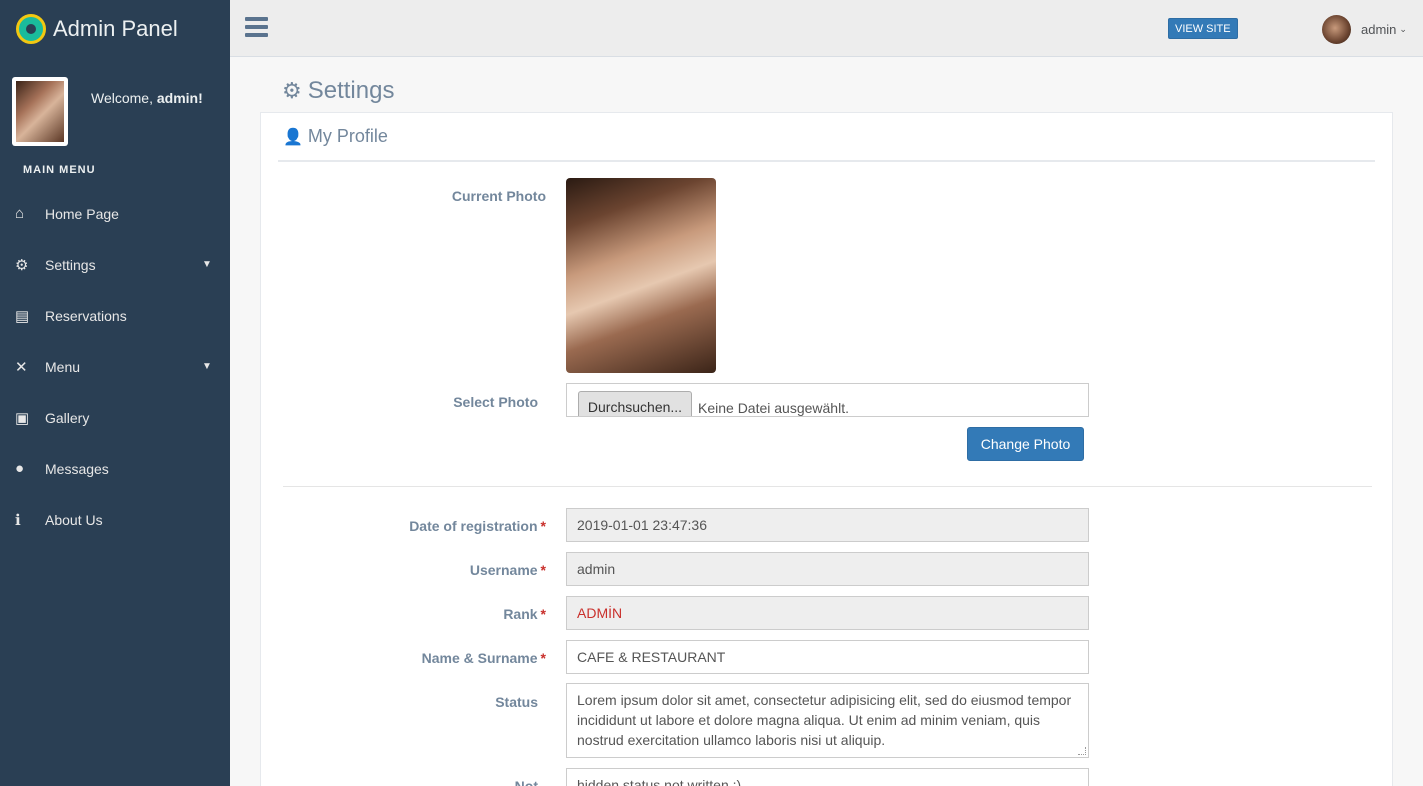  I want to click on sidebar-item-home: ⌂ Home Page, so click(115, 213).